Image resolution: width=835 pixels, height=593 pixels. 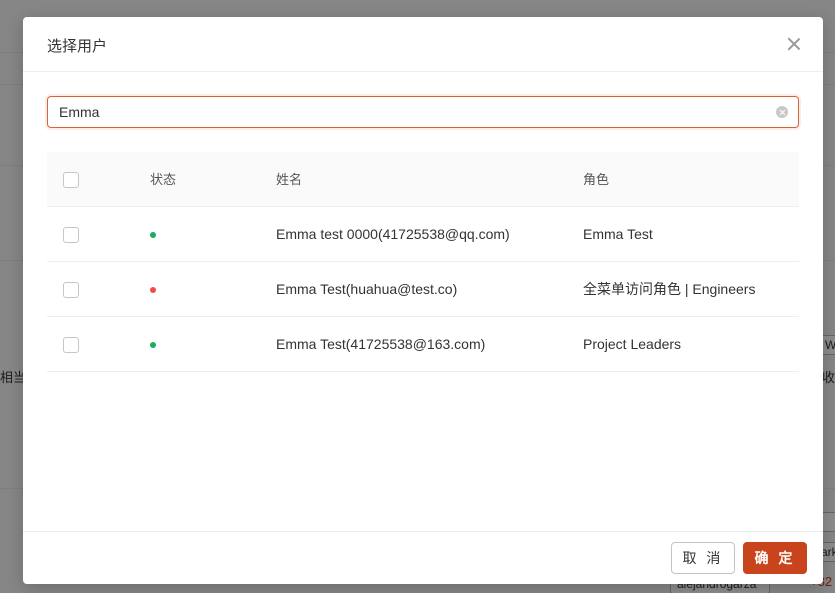 What do you see at coordinates (423, 44) in the screenshot?
I see `dialog-header: 选择用户` at bounding box center [423, 44].